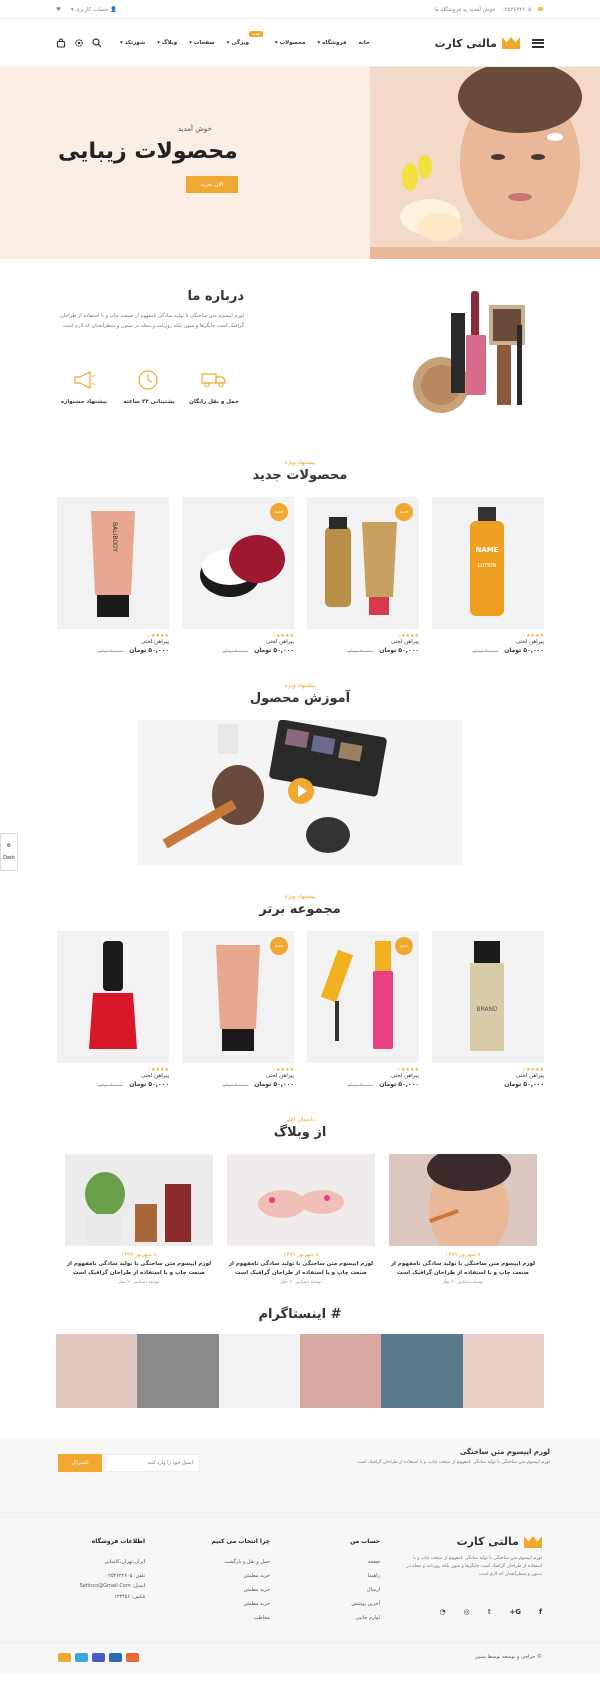  I want to click on footer-logo: مالتی کارت, so click(472, 1542).